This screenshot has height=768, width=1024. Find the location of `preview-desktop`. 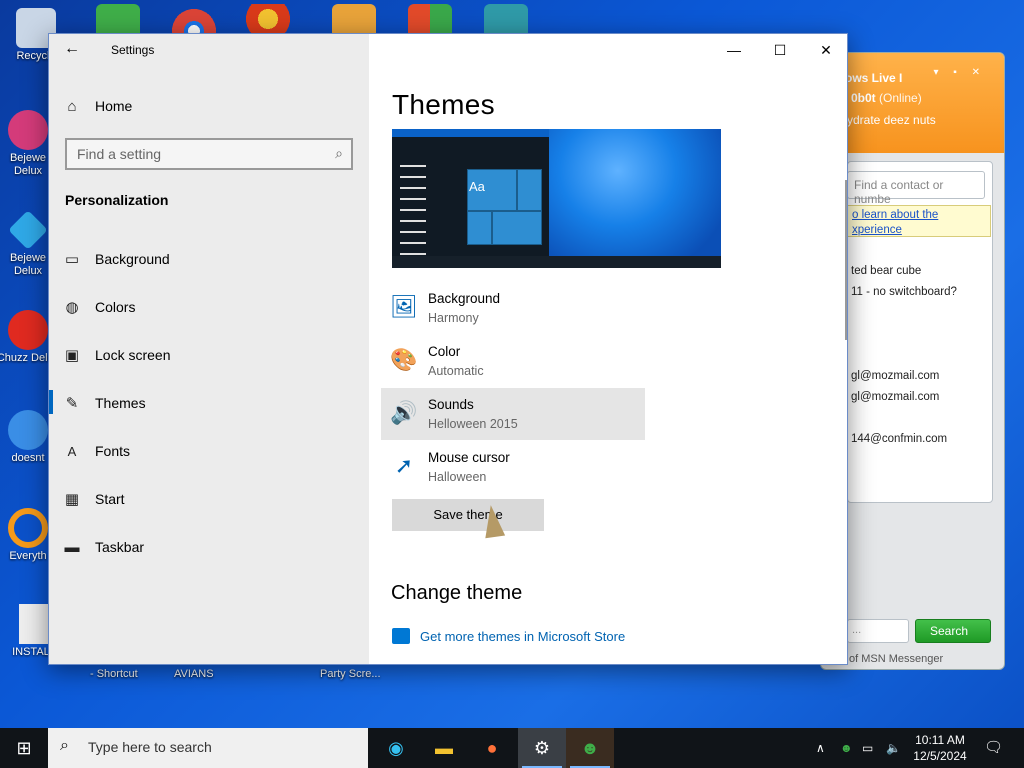

preview-desktop is located at coordinates (635, 198).